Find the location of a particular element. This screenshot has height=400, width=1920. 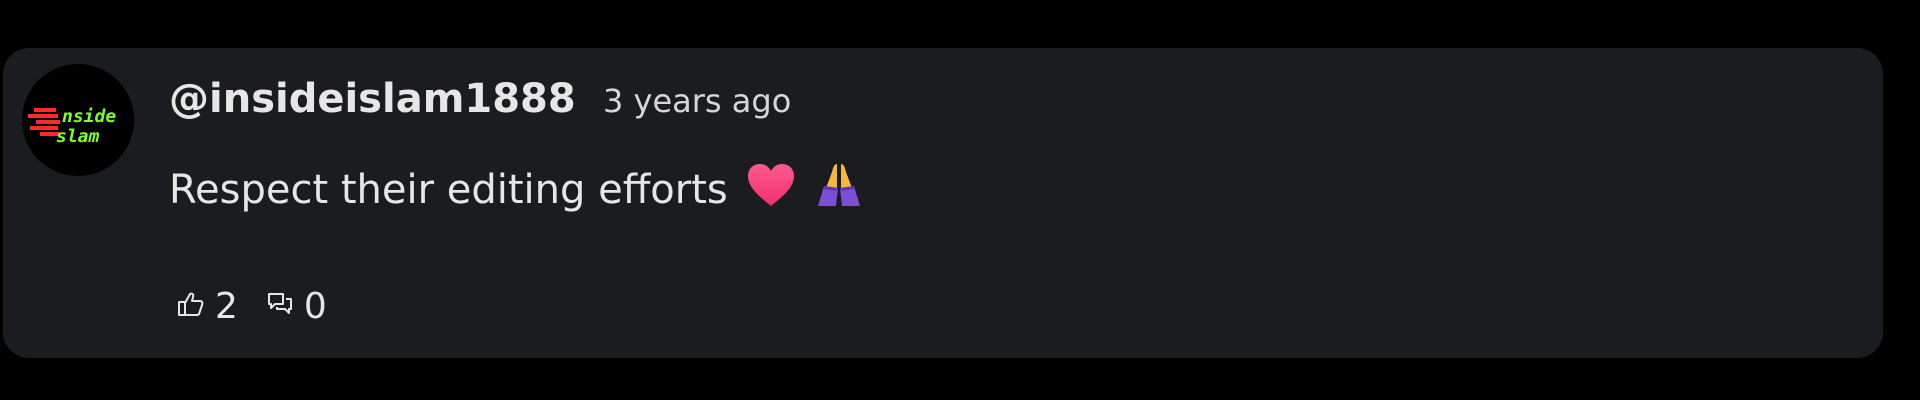

like-count: 2 is located at coordinates (226, 306).